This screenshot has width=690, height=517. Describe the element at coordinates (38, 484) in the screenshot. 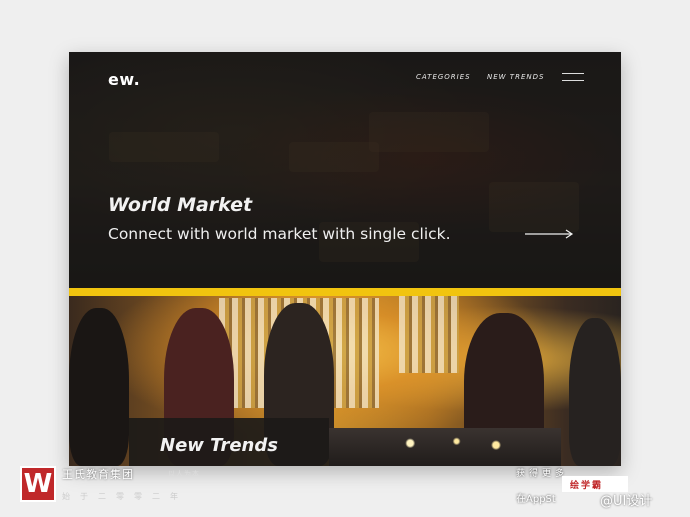

I see `watermark-logo: W` at that location.